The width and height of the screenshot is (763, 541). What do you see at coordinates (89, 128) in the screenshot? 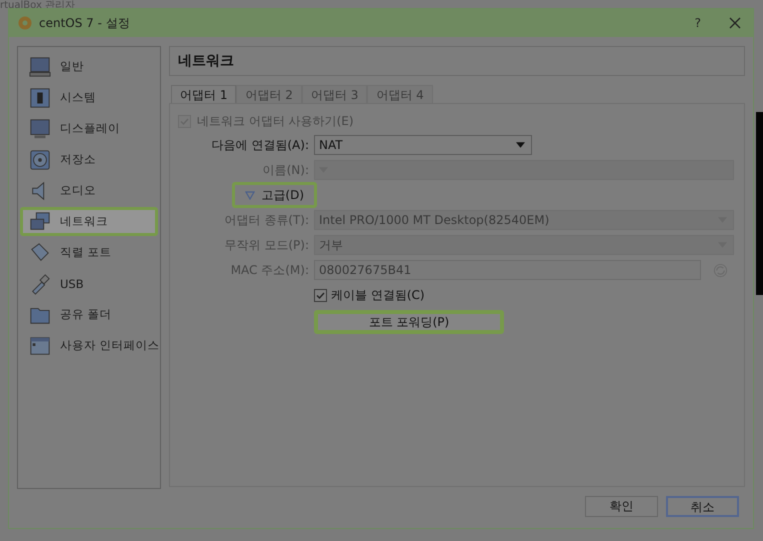
I see `sidebar-item: 디스플레이` at bounding box center [89, 128].